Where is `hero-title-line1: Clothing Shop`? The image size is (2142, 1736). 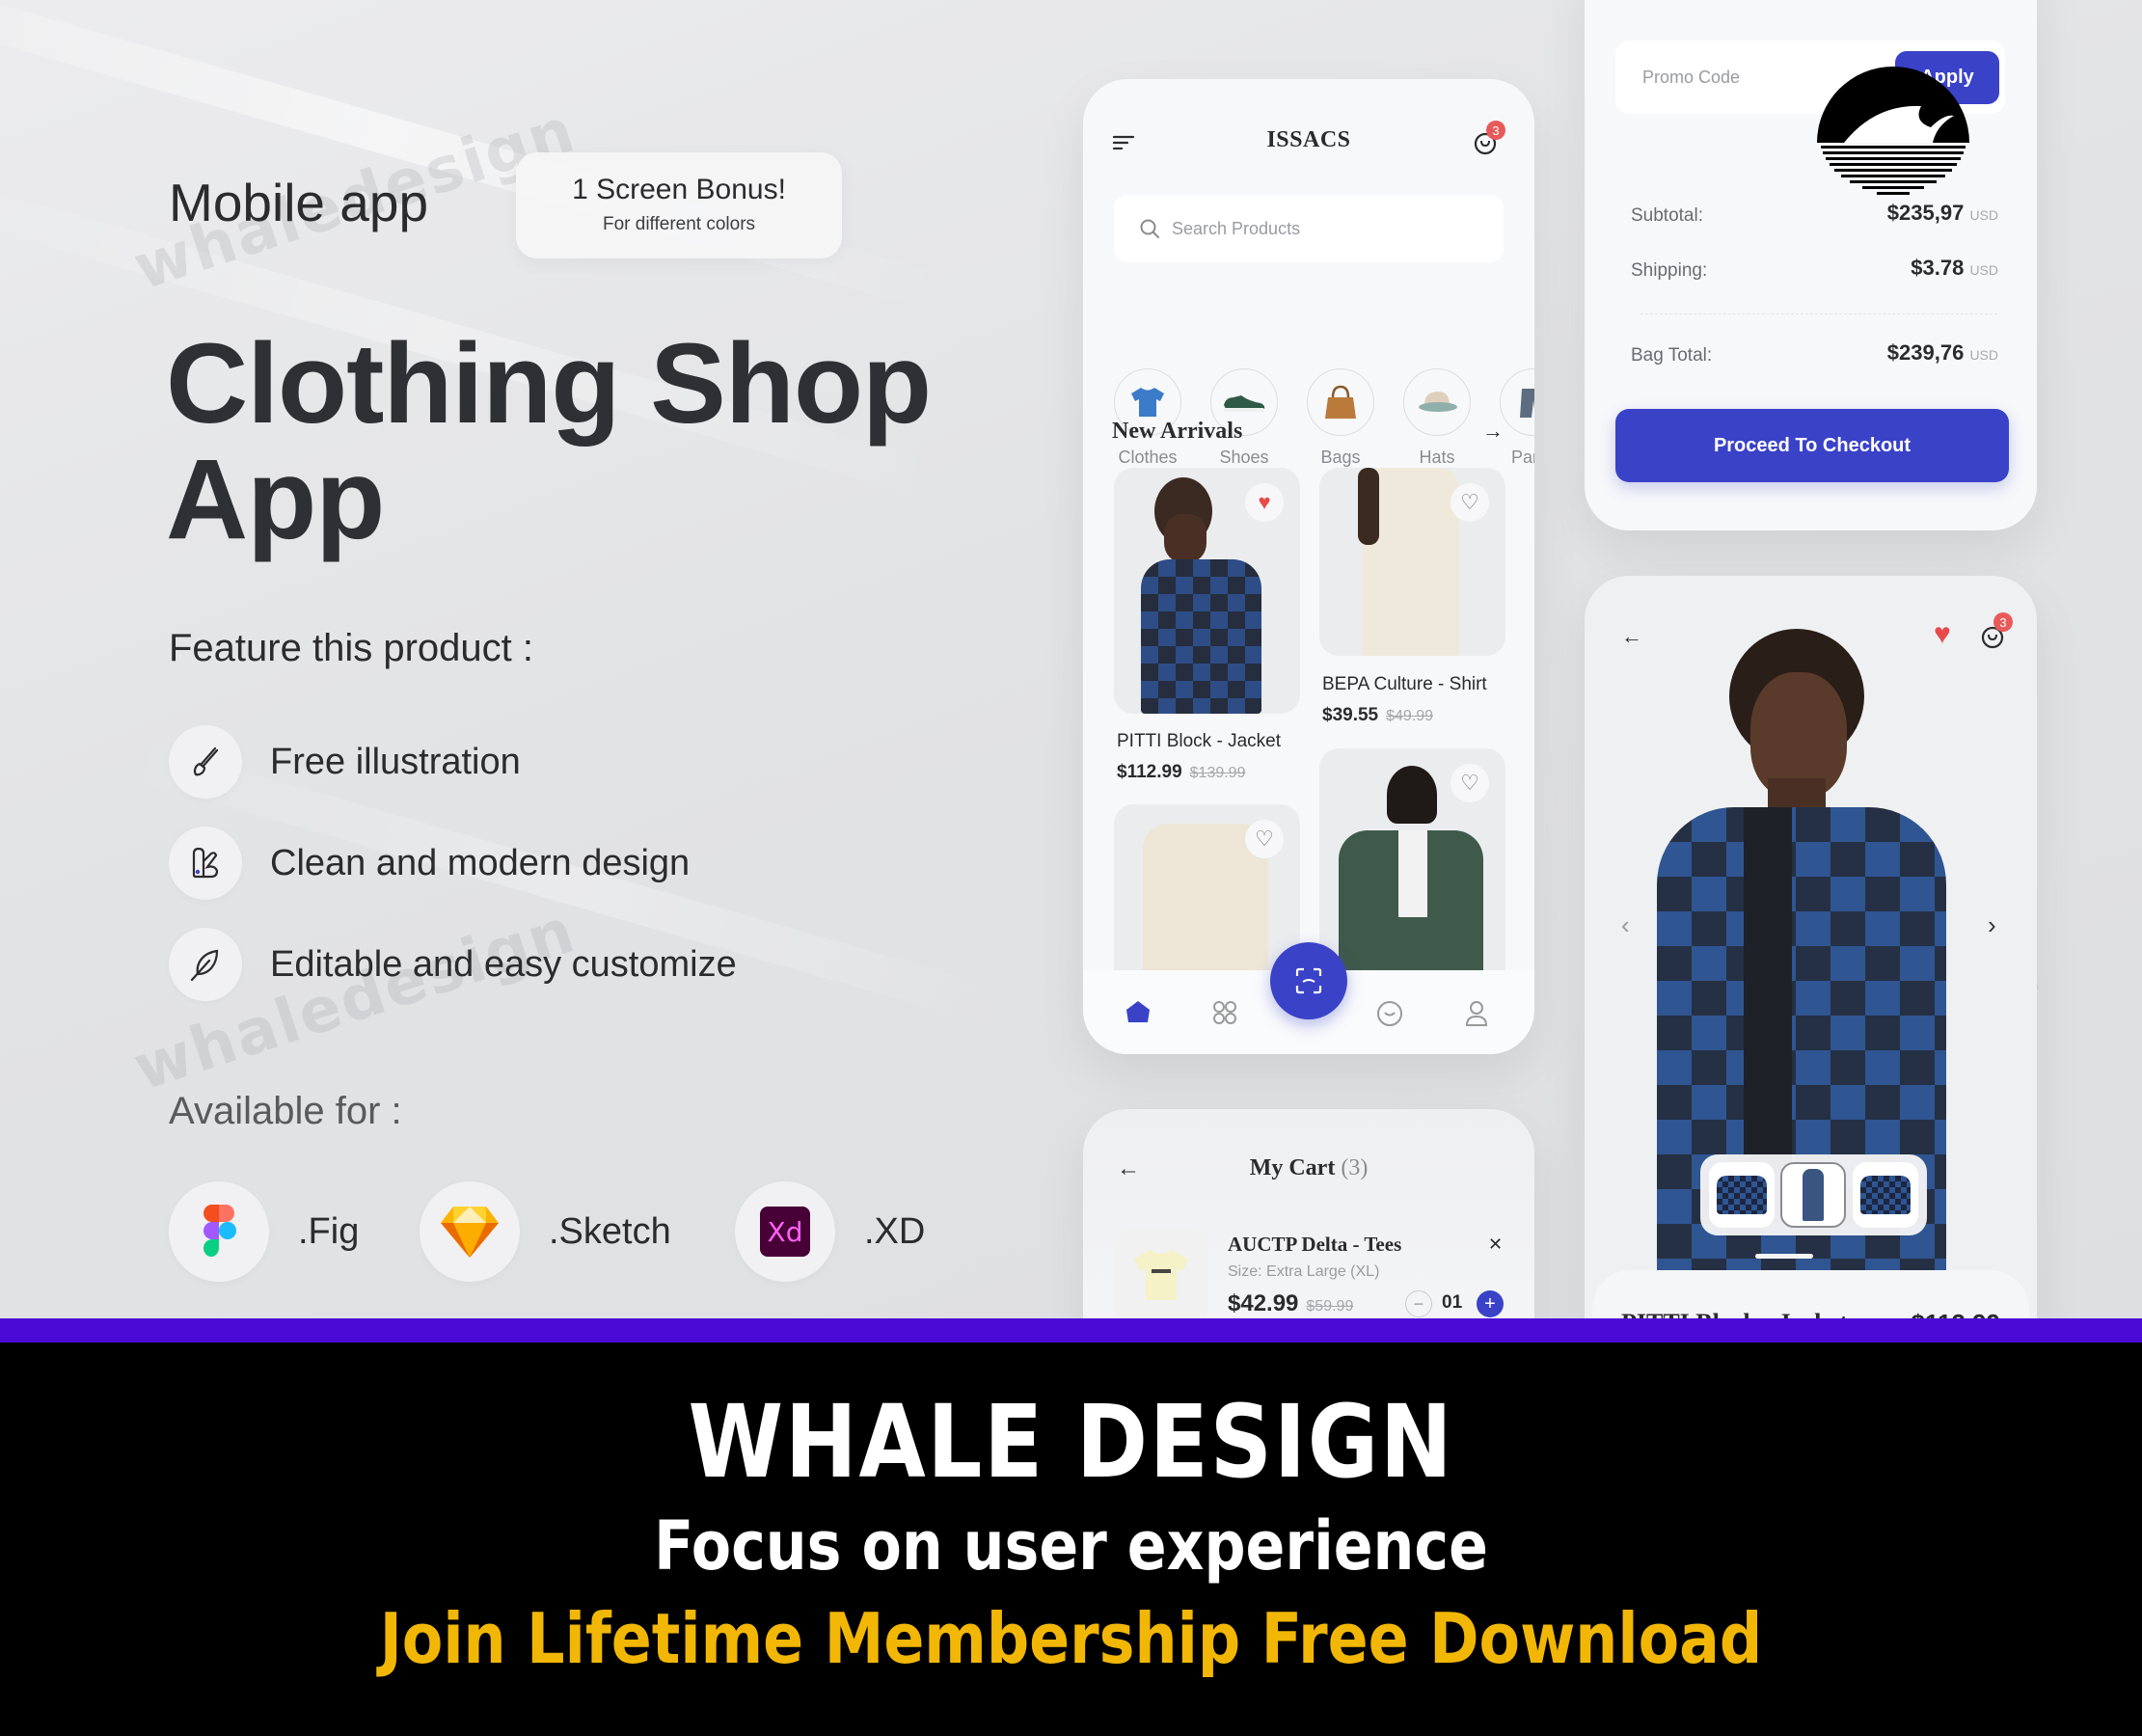 hero-title-line1: Clothing Shop is located at coordinates (549, 384).